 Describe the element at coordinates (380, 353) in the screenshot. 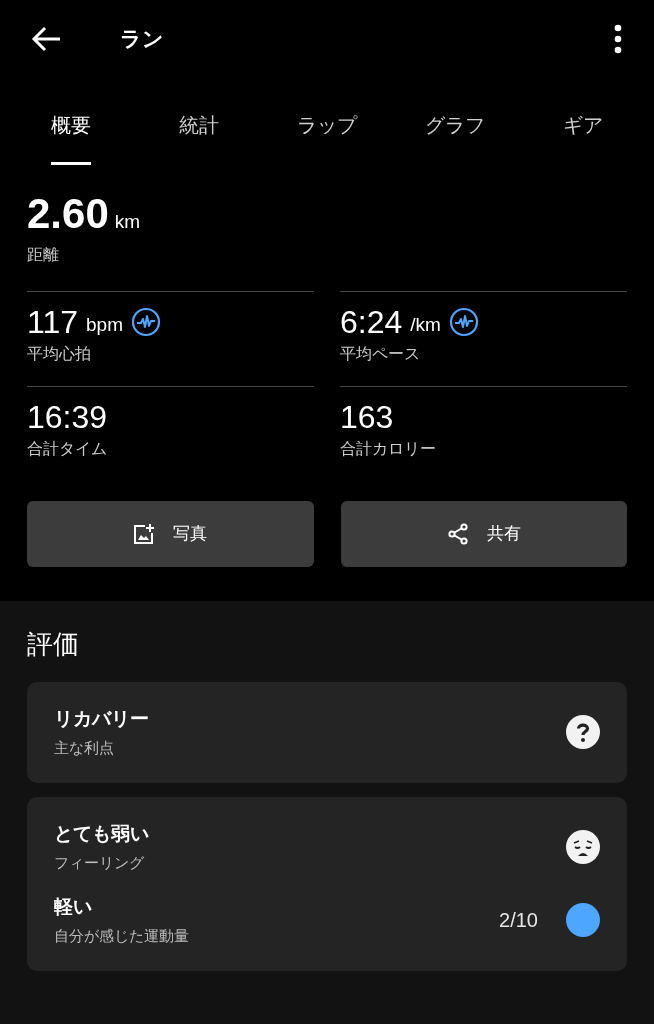

I see `stat-label: 平均ペース` at that location.